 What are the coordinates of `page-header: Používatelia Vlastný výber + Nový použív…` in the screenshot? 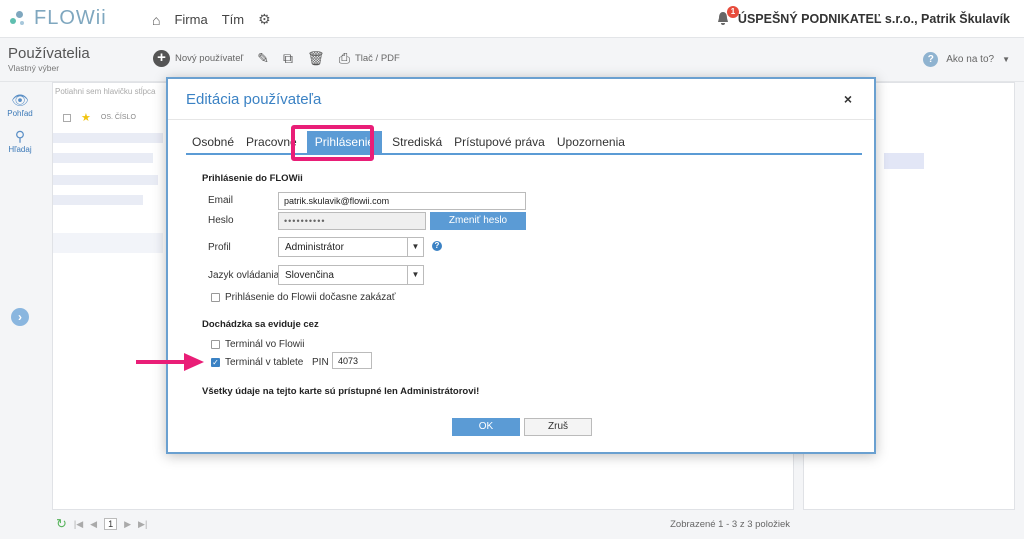 It's located at (512, 60).